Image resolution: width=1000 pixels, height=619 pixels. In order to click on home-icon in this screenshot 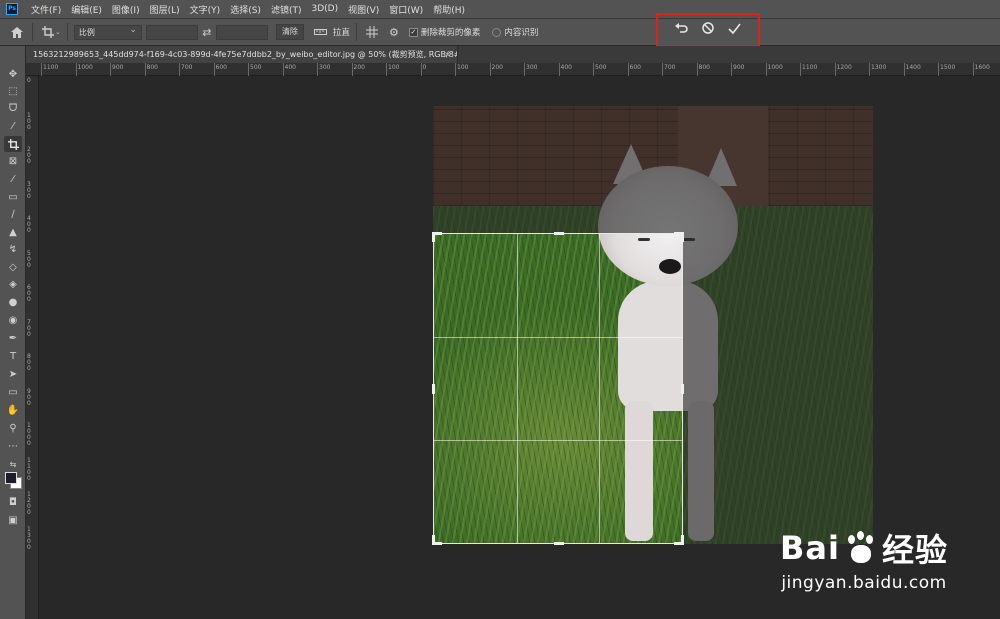, I will do `click(17, 32)`.